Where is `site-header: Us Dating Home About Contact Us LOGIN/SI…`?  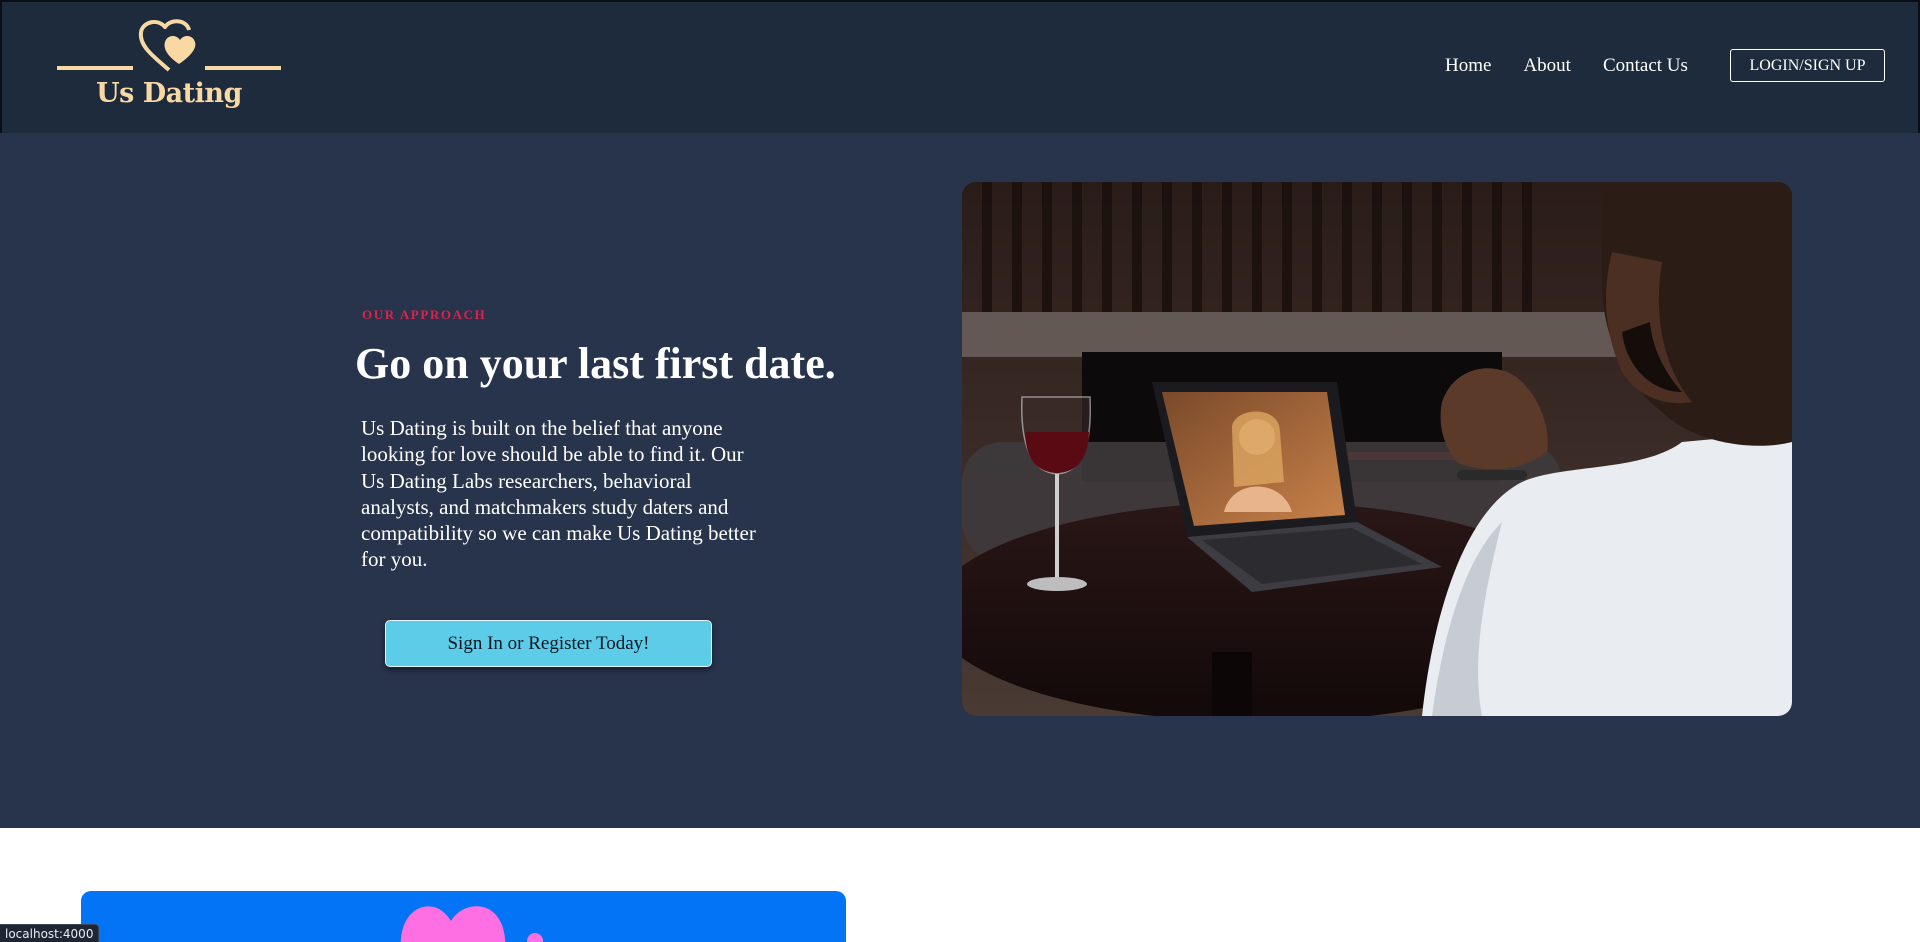
site-header: Us Dating Home About Contact Us LOGIN/SI… is located at coordinates (960, 67).